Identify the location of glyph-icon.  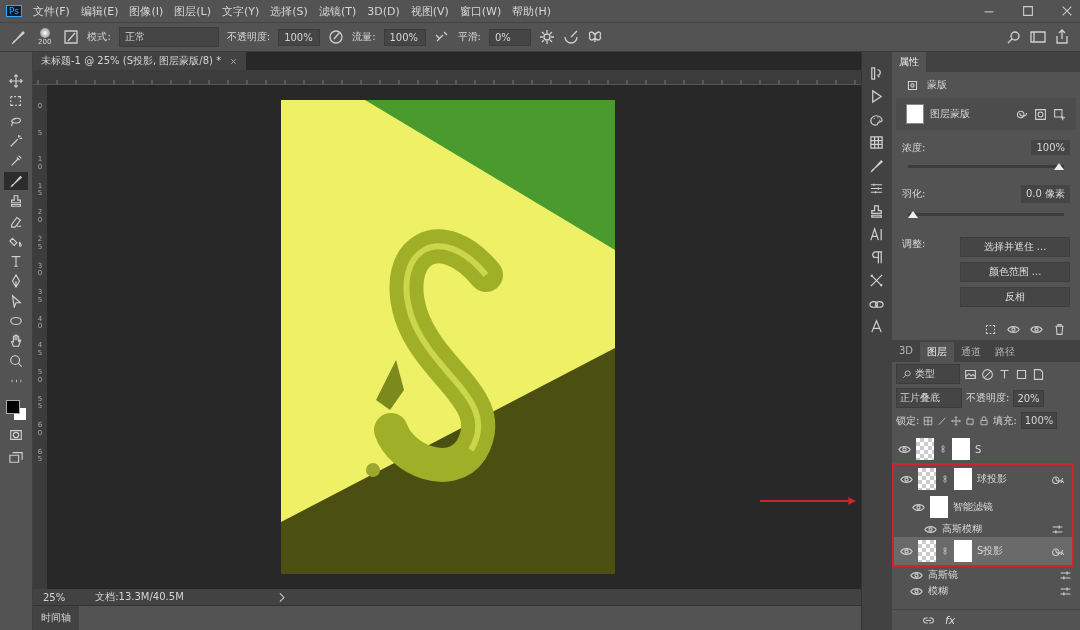
(876, 326).